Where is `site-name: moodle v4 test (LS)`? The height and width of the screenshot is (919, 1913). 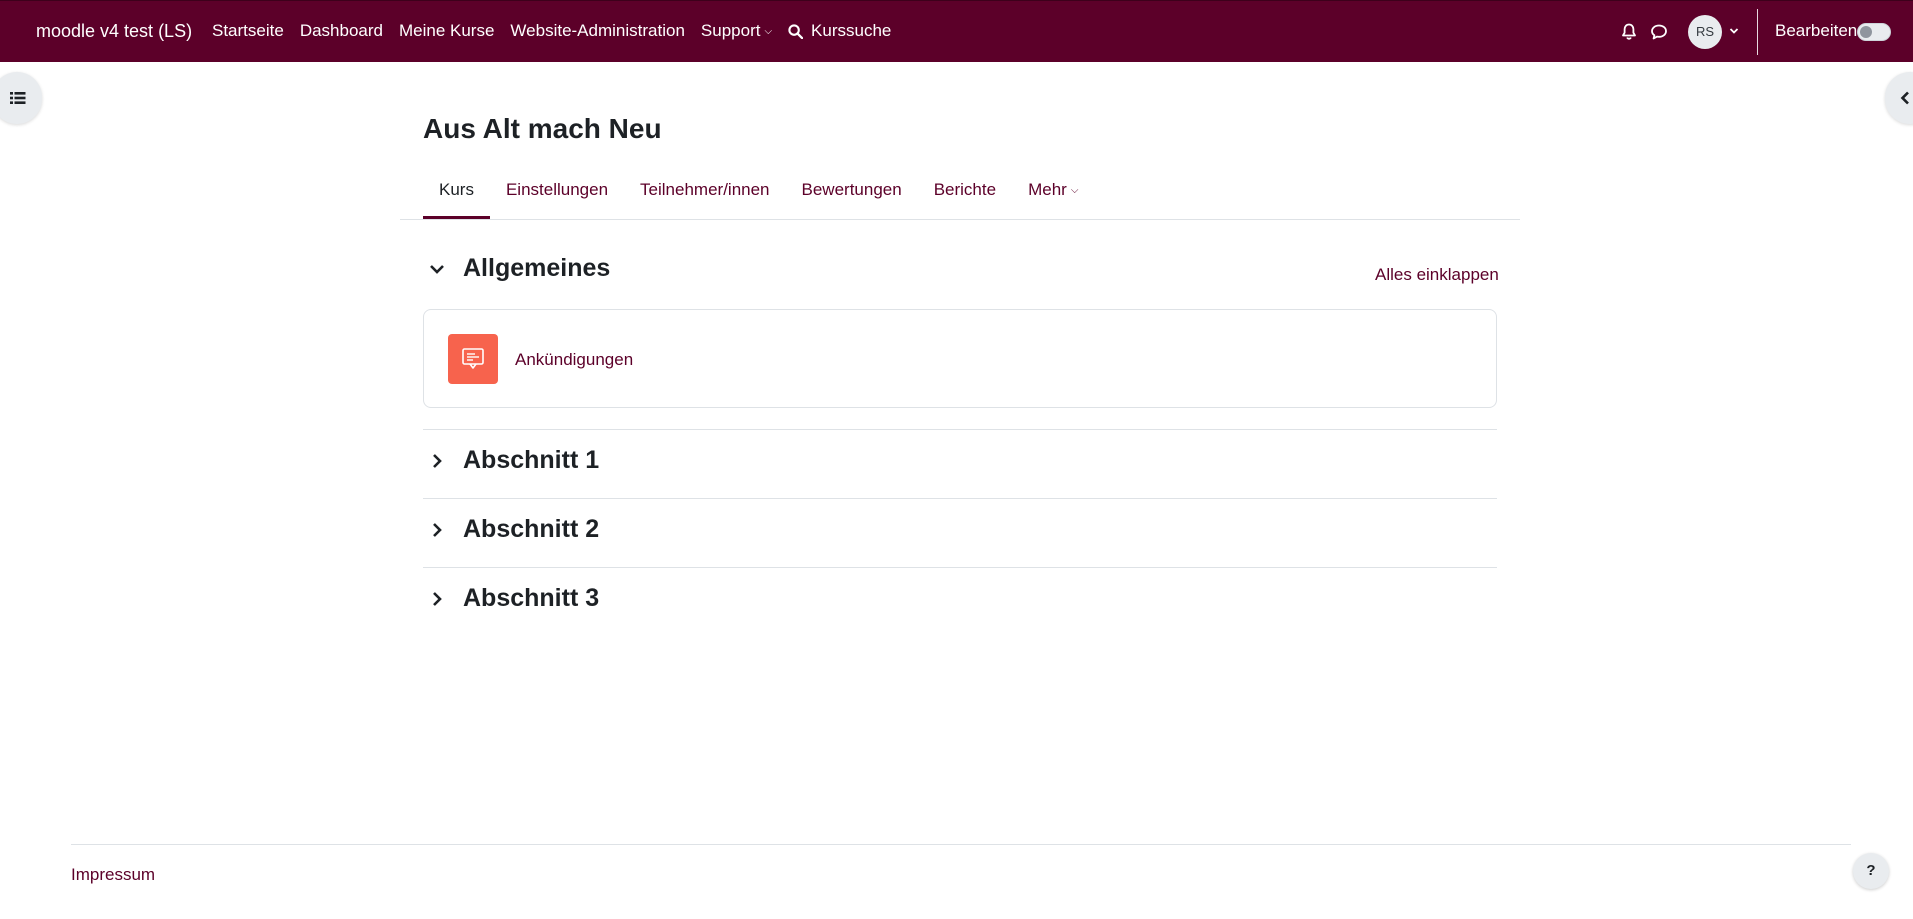
site-name: moodle v4 test (LS) is located at coordinates (114, 31).